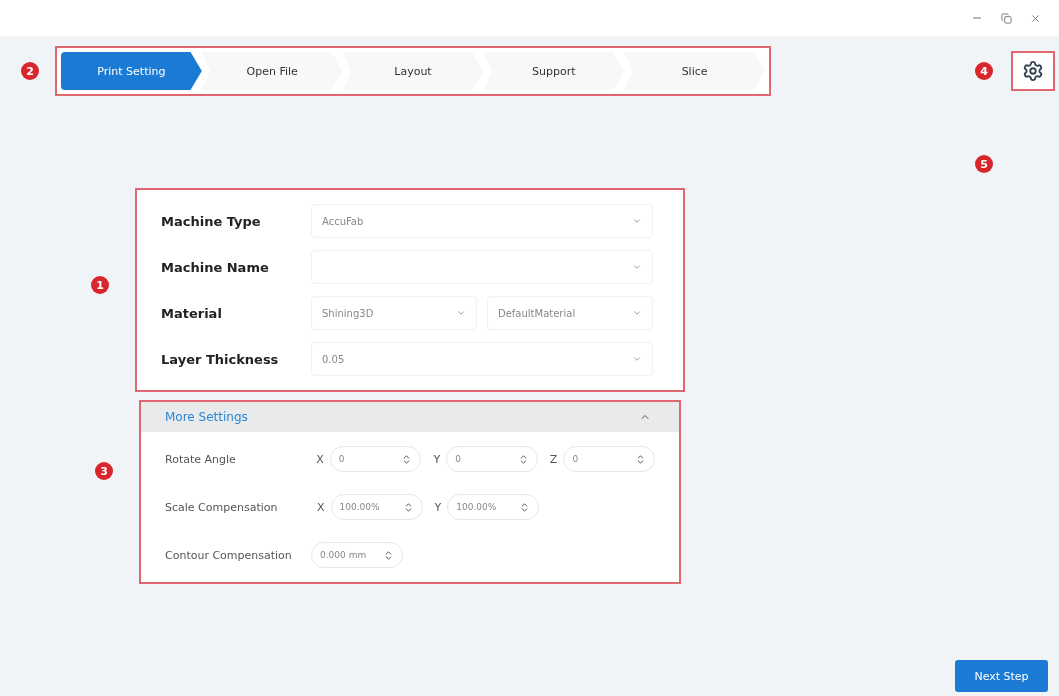 This screenshot has width=1059, height=696. I want to click on annotation-marker: 3, so click(104, 471).